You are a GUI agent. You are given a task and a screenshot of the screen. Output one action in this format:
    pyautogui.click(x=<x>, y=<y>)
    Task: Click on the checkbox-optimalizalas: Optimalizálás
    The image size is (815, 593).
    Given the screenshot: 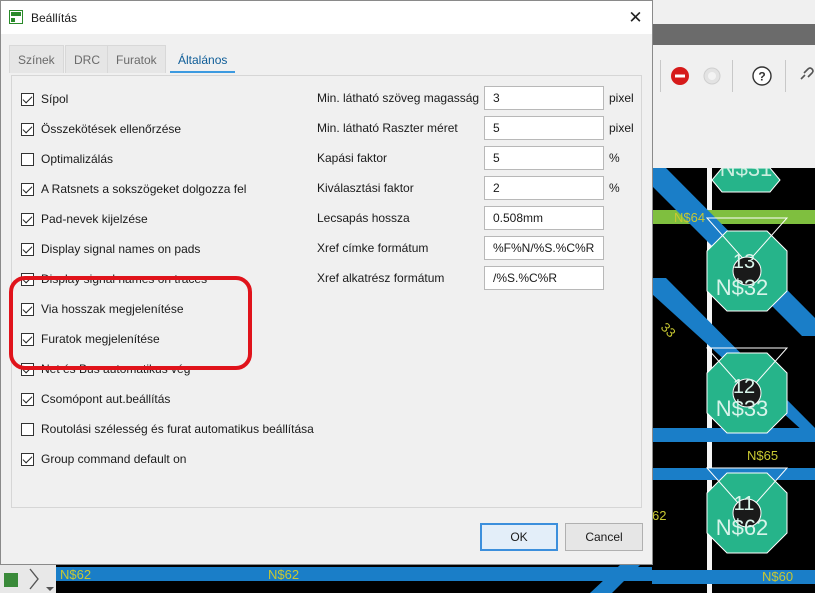 What is the action you would take?
    pyautogui.click(x=67, y=159)
    